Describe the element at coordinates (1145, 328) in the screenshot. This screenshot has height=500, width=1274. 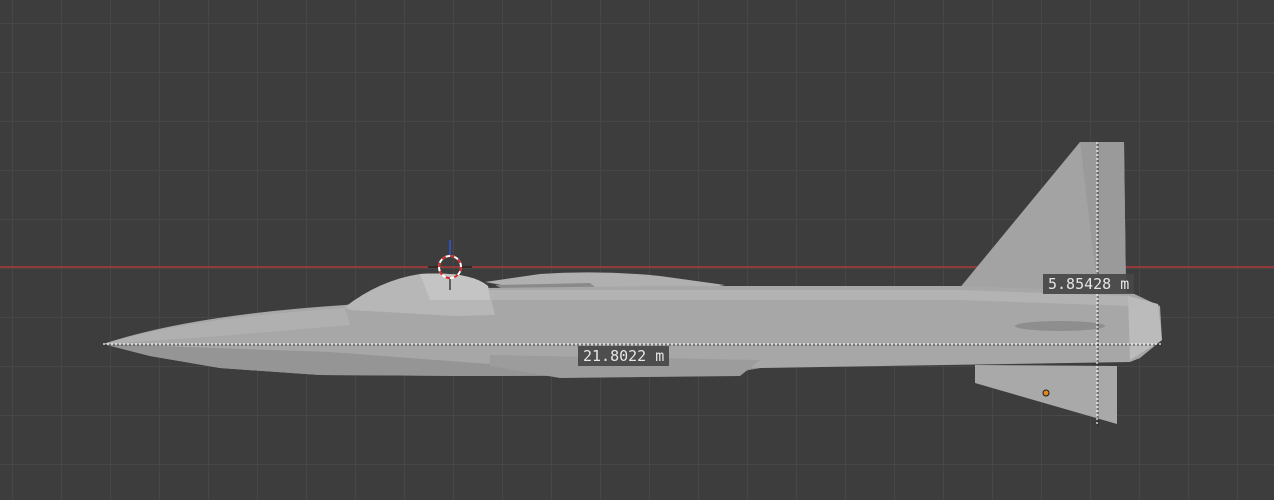
I see `engine-nozzle` at that location.